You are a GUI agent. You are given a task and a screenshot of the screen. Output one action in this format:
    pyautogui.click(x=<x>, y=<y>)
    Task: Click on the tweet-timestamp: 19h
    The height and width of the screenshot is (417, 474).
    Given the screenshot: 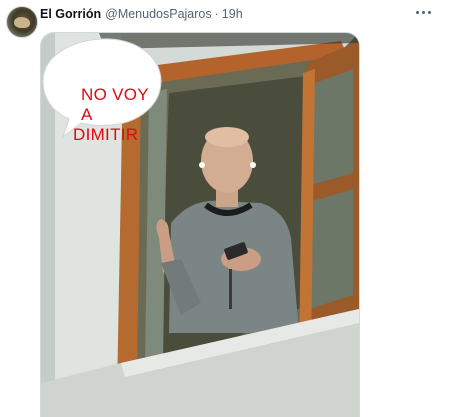 What is the action you would take?
    pyautogui.click(x=232, y=14)
    